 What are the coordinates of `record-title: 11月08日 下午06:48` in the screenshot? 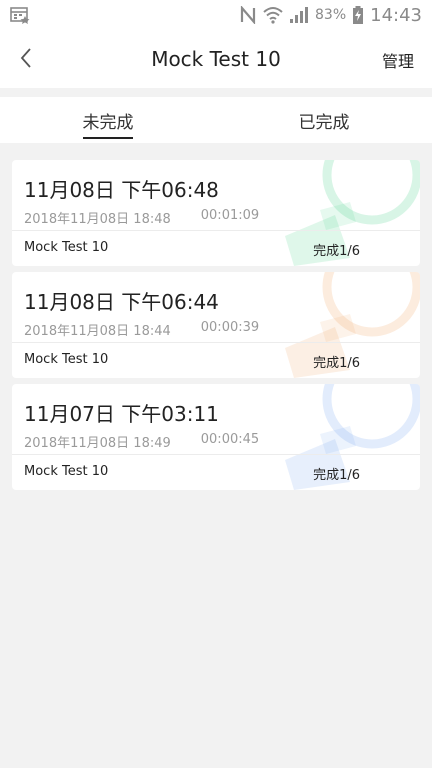 It's located at (121, 190).